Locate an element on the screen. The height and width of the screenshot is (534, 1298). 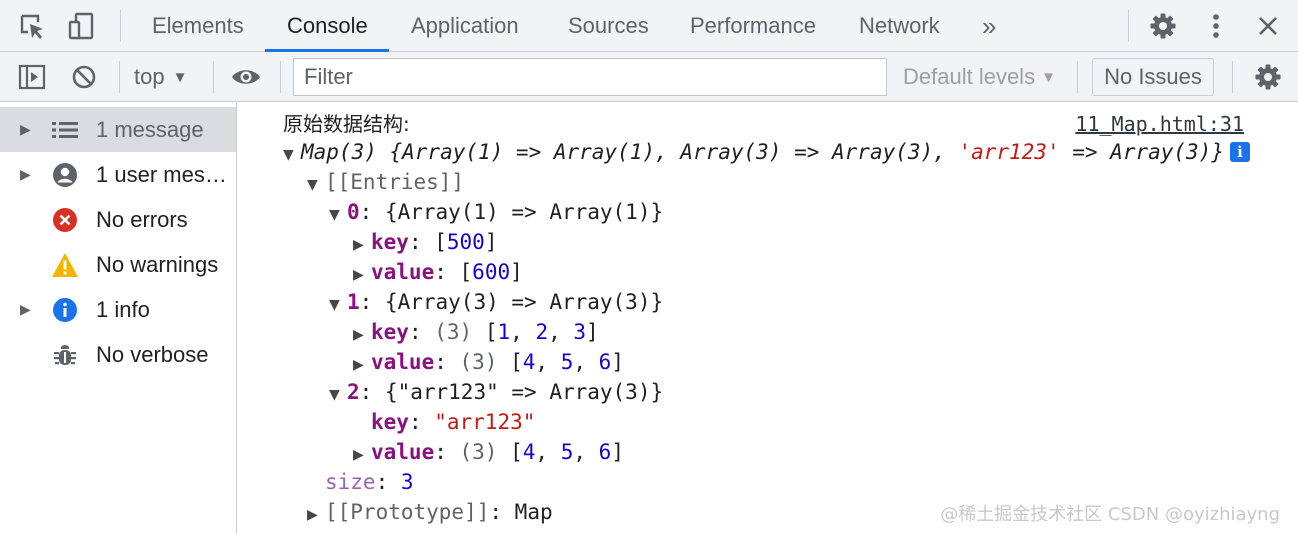
tab-sources: Sources is located at coordinates (608, 26).